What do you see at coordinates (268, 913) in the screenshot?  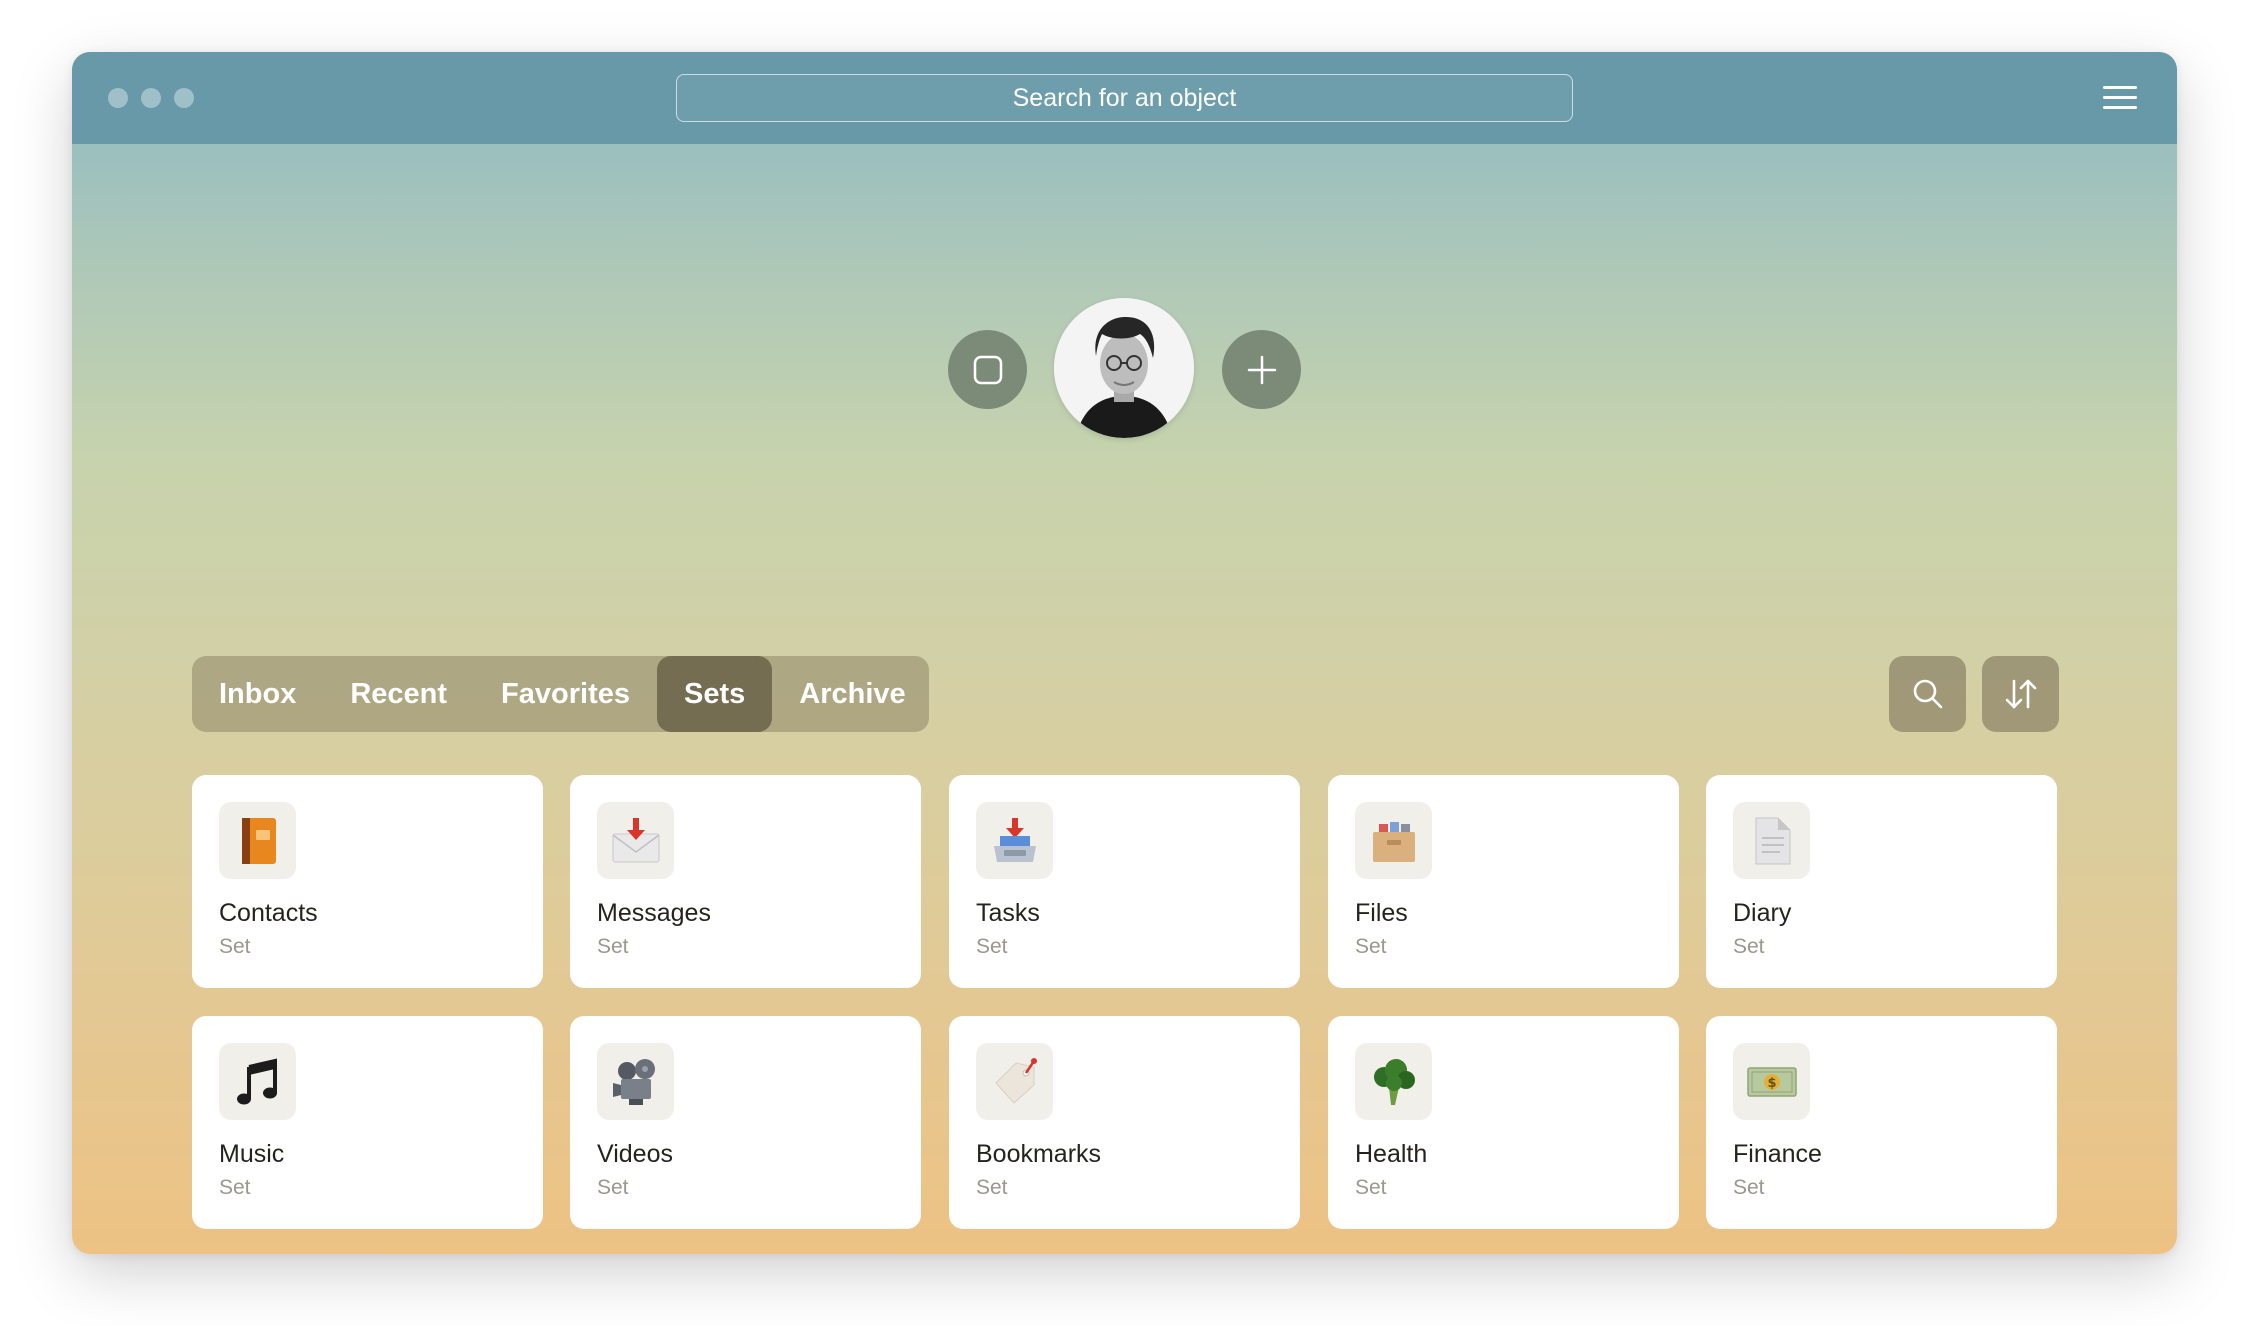 I see `card-title: Contacts` at bounding box center [268, 913].